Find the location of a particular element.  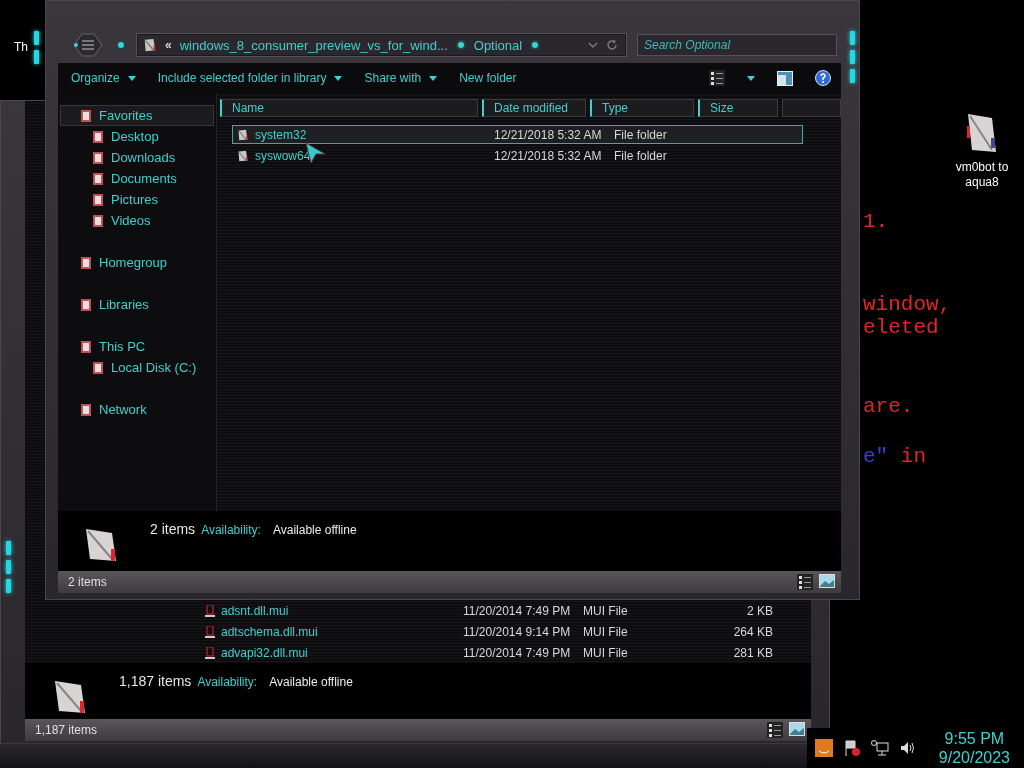

code-text: eleted is located at coordinates (901, 327).